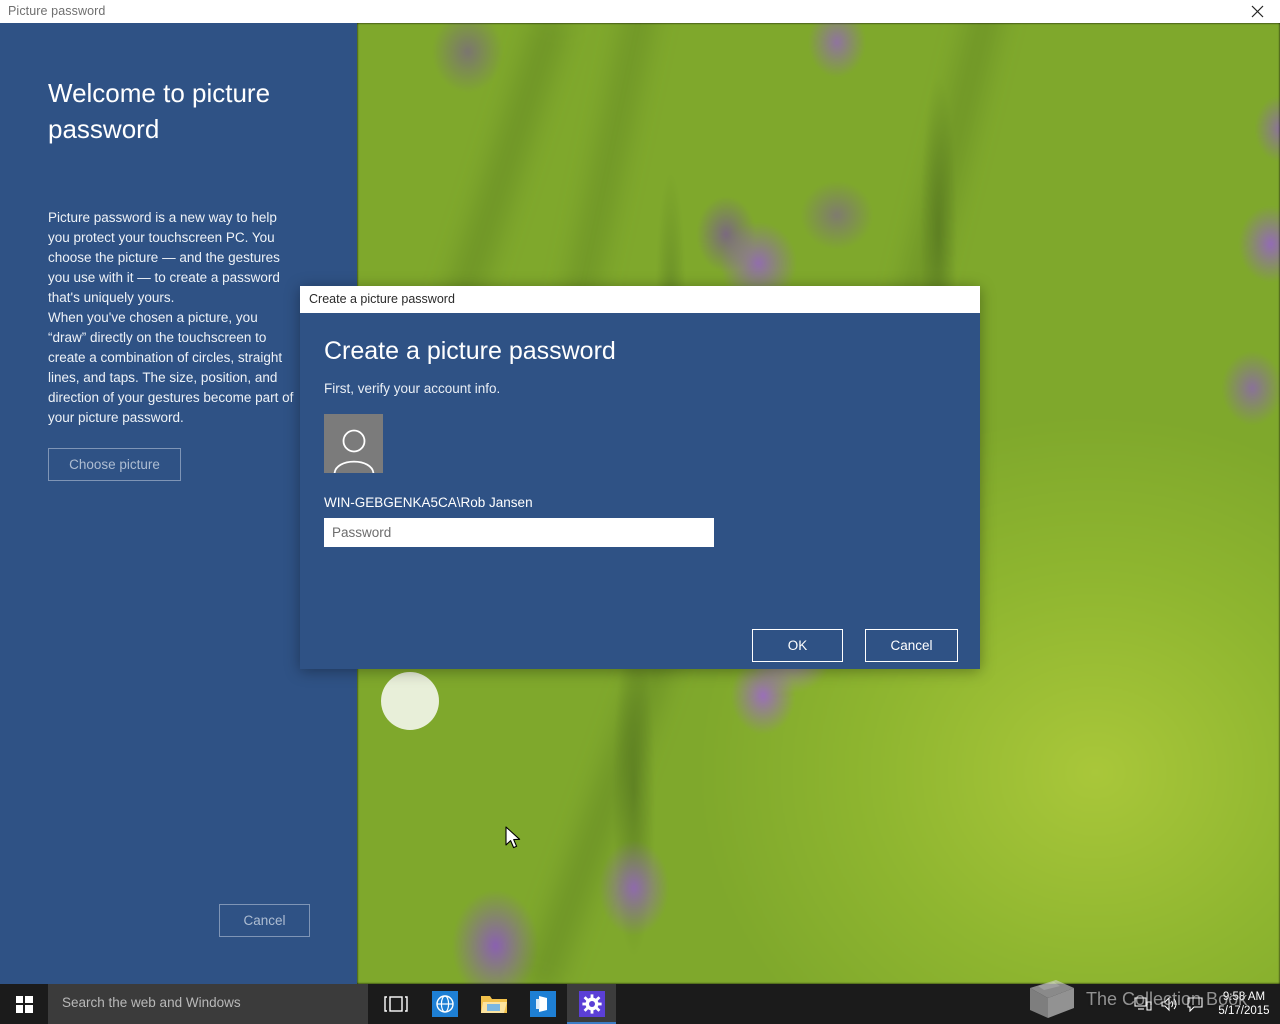 This screenshot has height=1024, width=1280. What do you see at coordinates (542, 1004) in the screenshot?
I see `store-icon` at bounding box center [542, 1004].